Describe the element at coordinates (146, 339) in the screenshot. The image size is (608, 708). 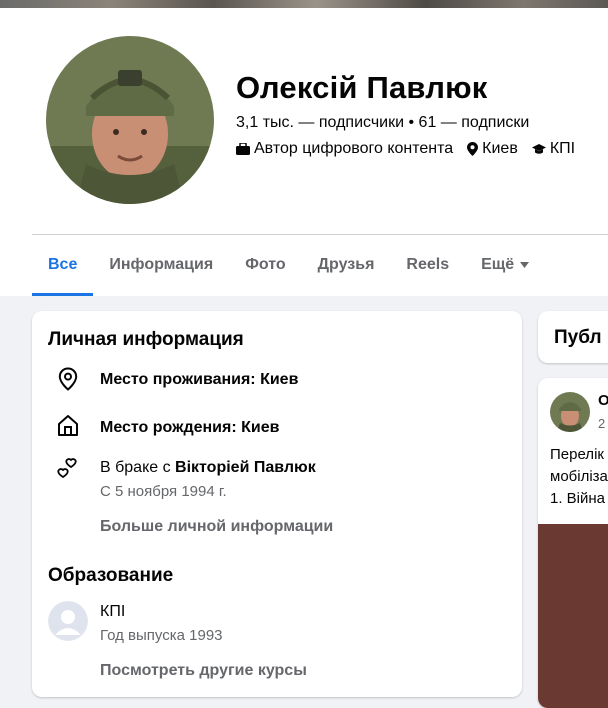
I see `intro-title: Личная информация` at that location.